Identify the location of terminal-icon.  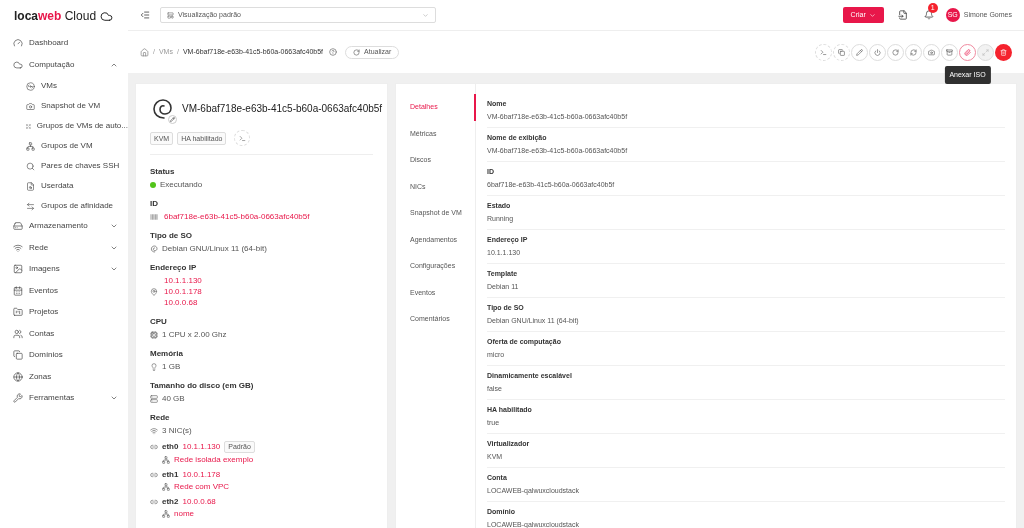
(242, 138).